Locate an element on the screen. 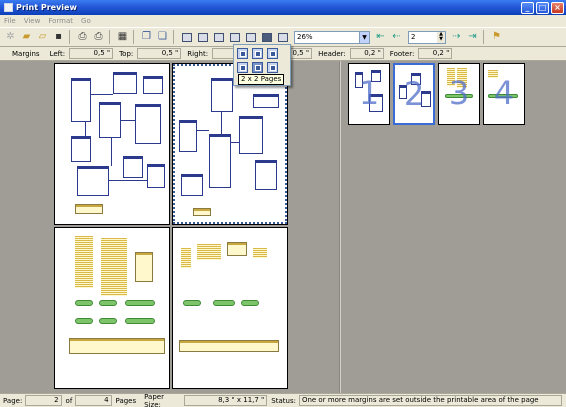 This screenshot has width=566, height=407. menu-file: File is located at coordinates (10, 21).